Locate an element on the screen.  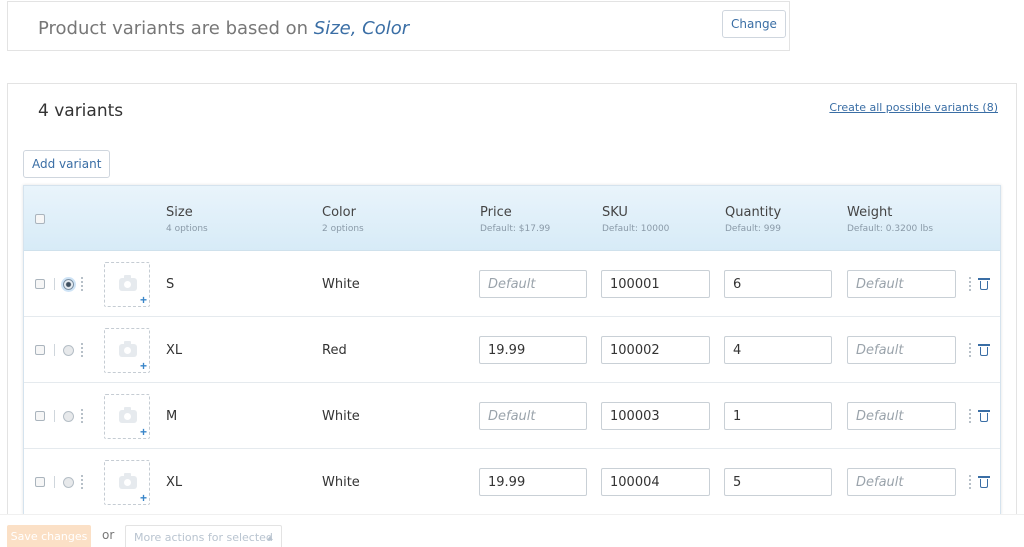
more-actions-dropdown: More actions for selected is located at coordinates (203, 536).